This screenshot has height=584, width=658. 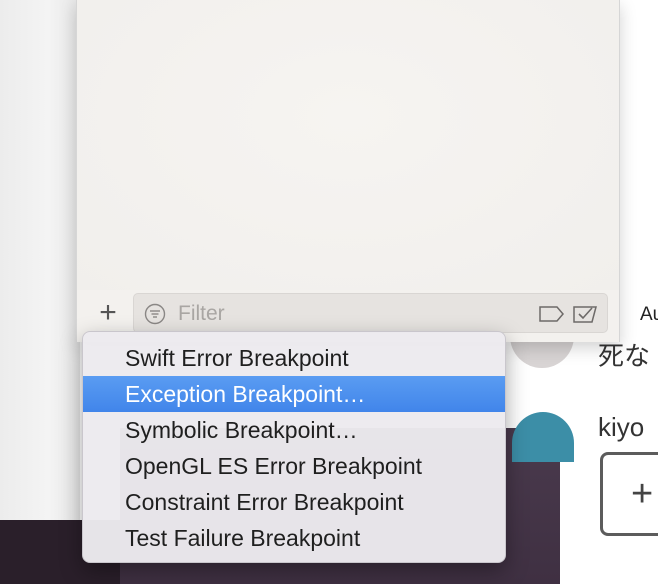 I want to click on add-breakpoint-button: +, so click(x=108, y=313).